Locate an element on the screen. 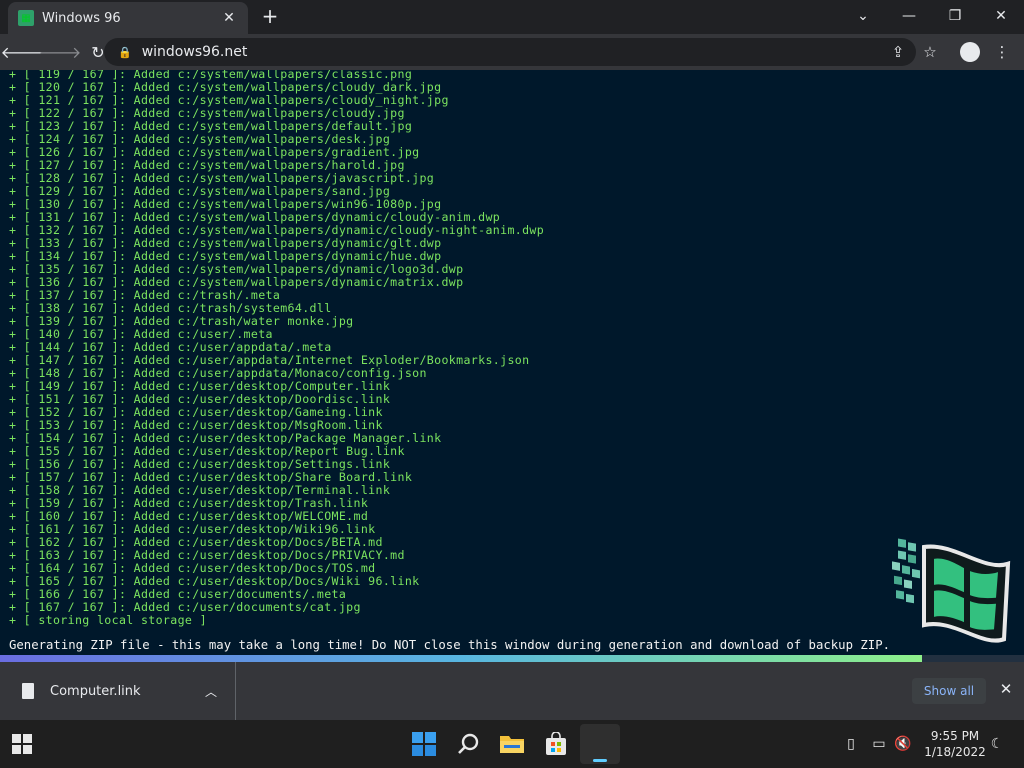 The width and height of the screenshot is (1024, 768). tab-close-icon: ✕ is located at coordinates (229, 18).